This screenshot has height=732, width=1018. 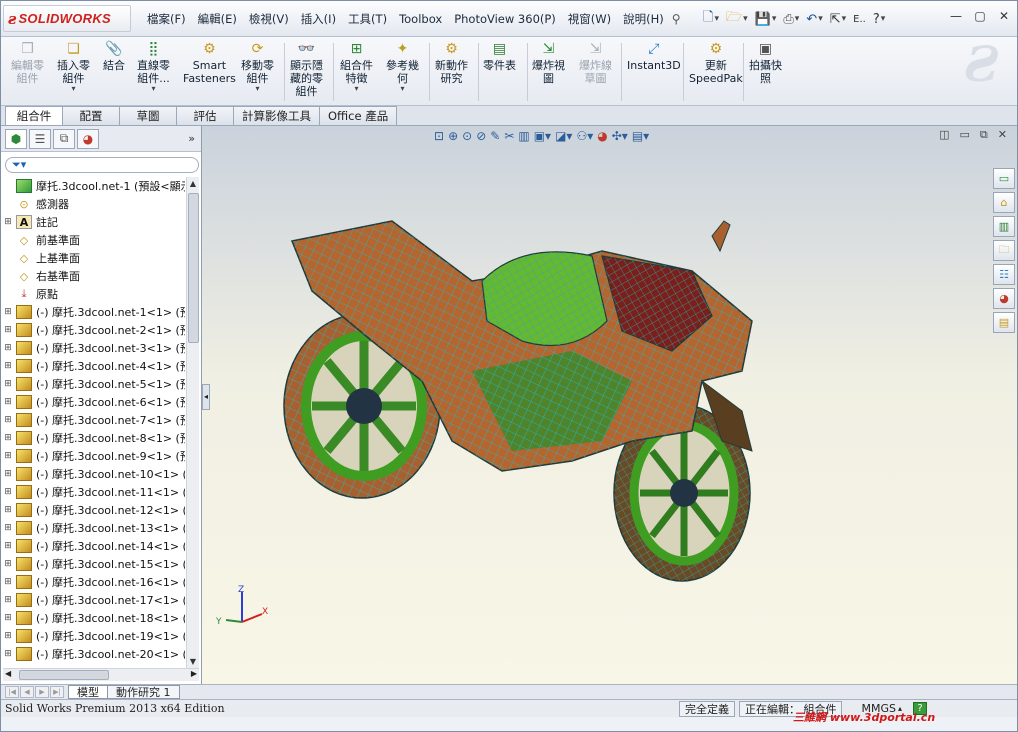 What do you see at coordinates (420, 19) in the screenshot?
I see `menu-toolbox: Toolbox` at bounding box center [420, 19].